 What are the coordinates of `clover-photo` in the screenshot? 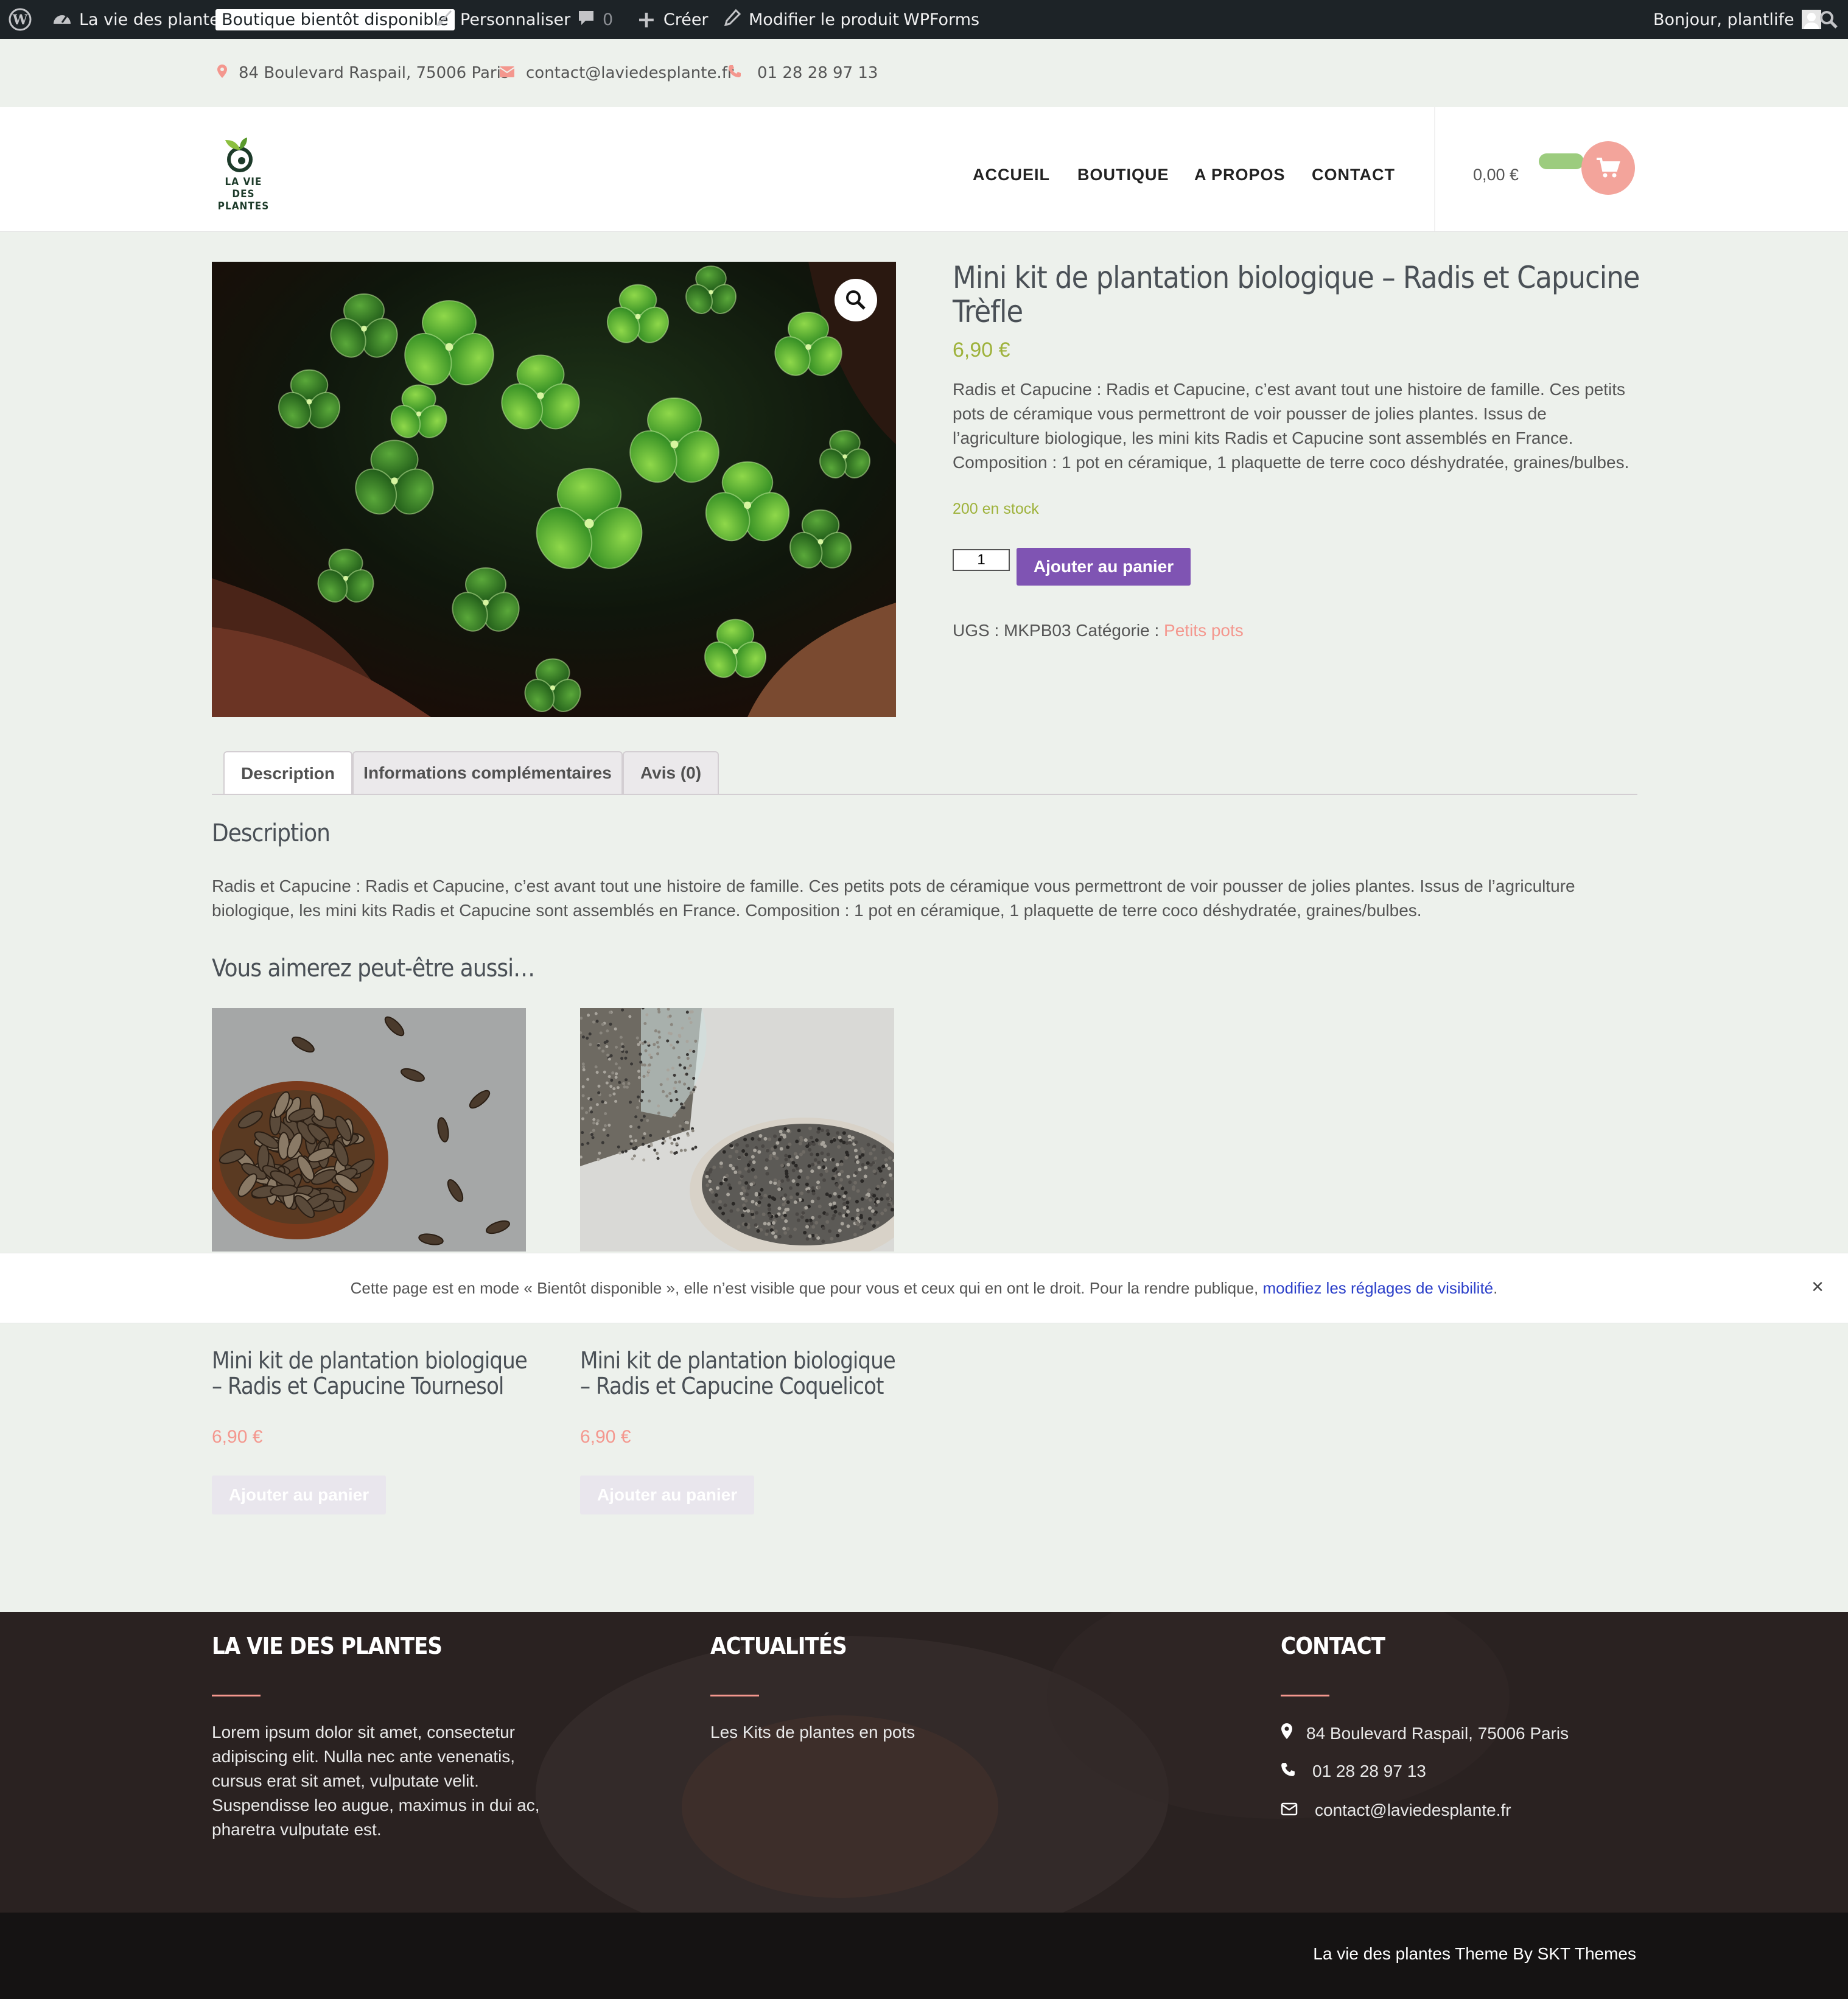 It's located at (554, 490).